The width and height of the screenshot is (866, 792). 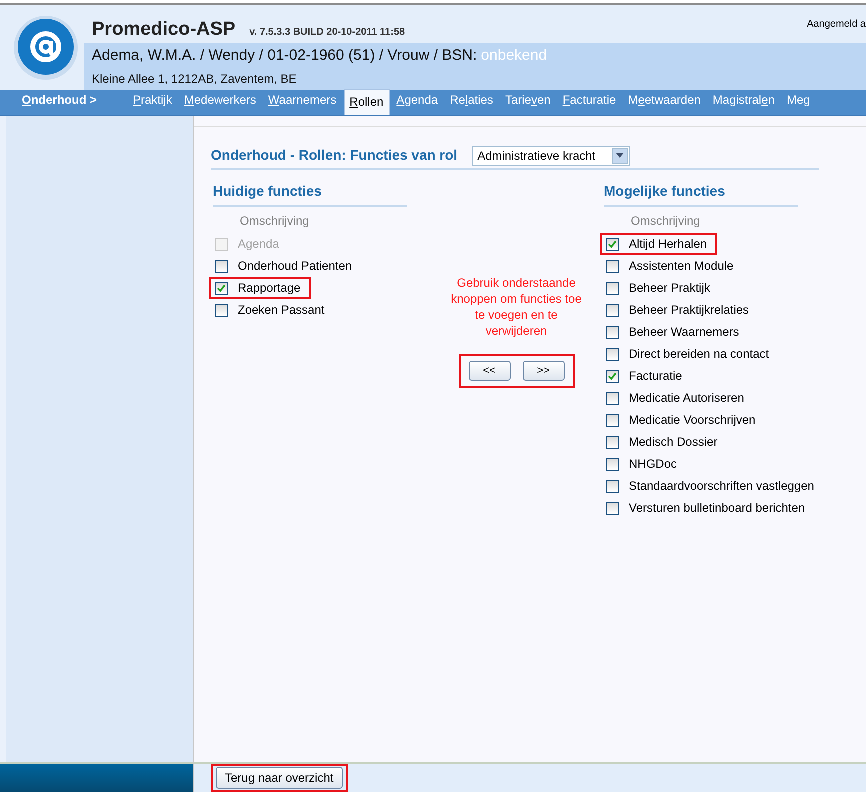 I want to click on function-label: Medisch Dossier, so click(x=673, y=442).